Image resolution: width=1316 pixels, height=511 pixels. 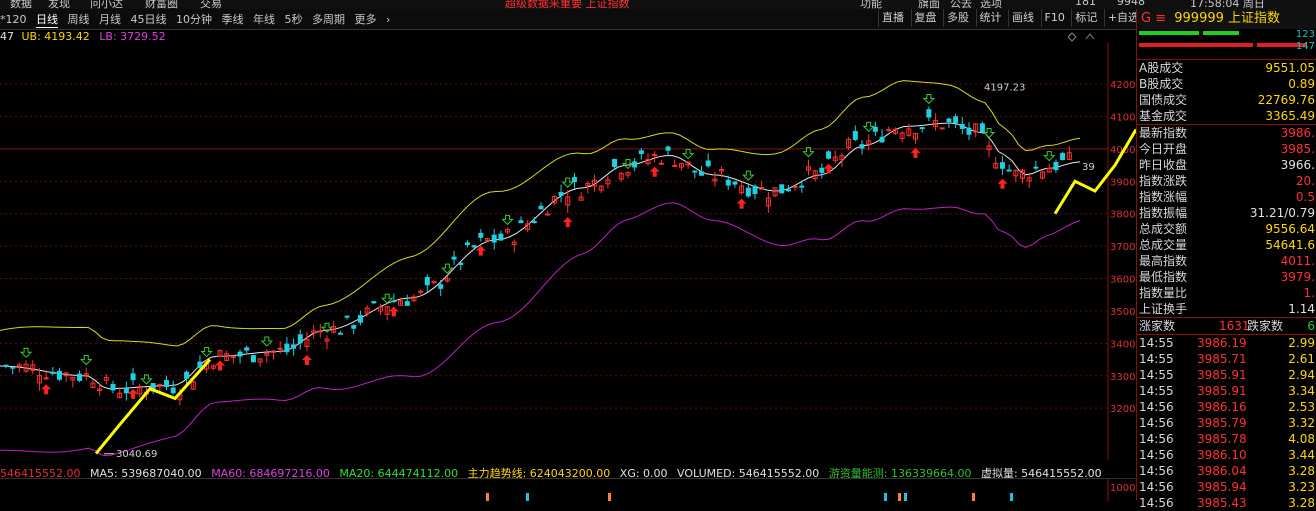 I want to click on quote-row-label: 国债成交, so click(x=1163, y=100).